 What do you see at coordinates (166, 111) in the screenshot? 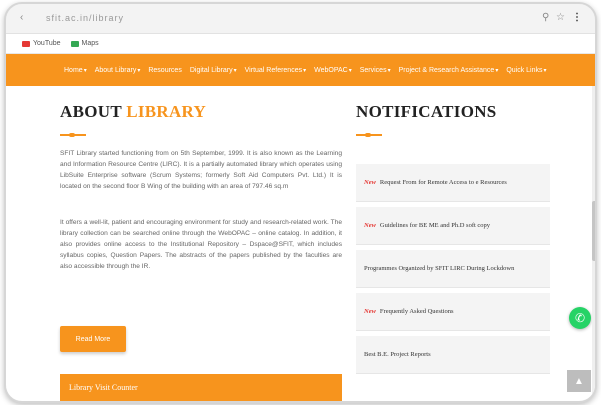
I see `about-title-accent: LIBRARY` at bounding box center [166, 111].